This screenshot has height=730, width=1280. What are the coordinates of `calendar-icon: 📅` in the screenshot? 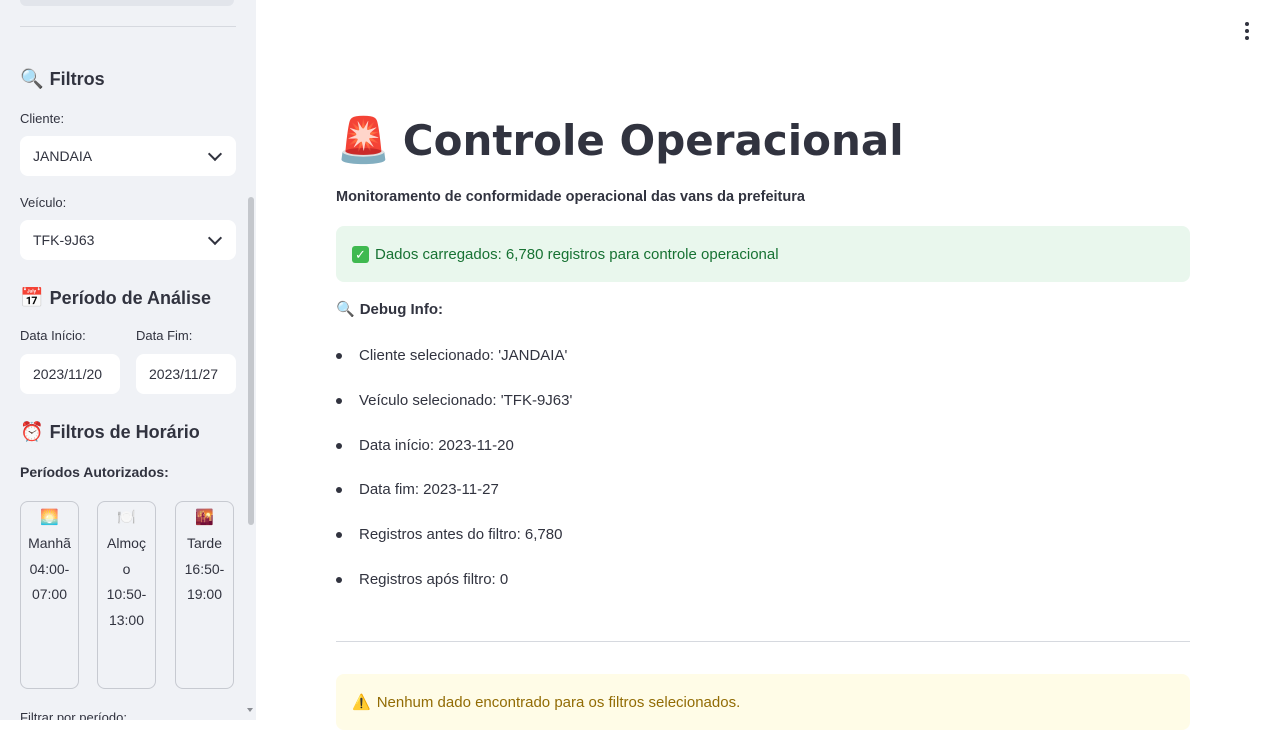 It's located at (32, 298).